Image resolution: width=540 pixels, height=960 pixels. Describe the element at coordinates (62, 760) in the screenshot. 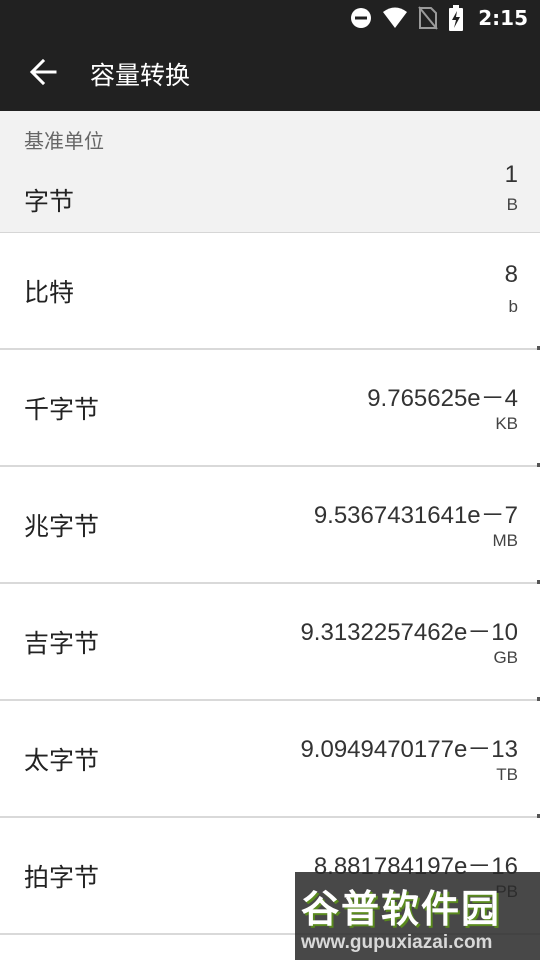

I see `unit-name: 太字节` at that location.